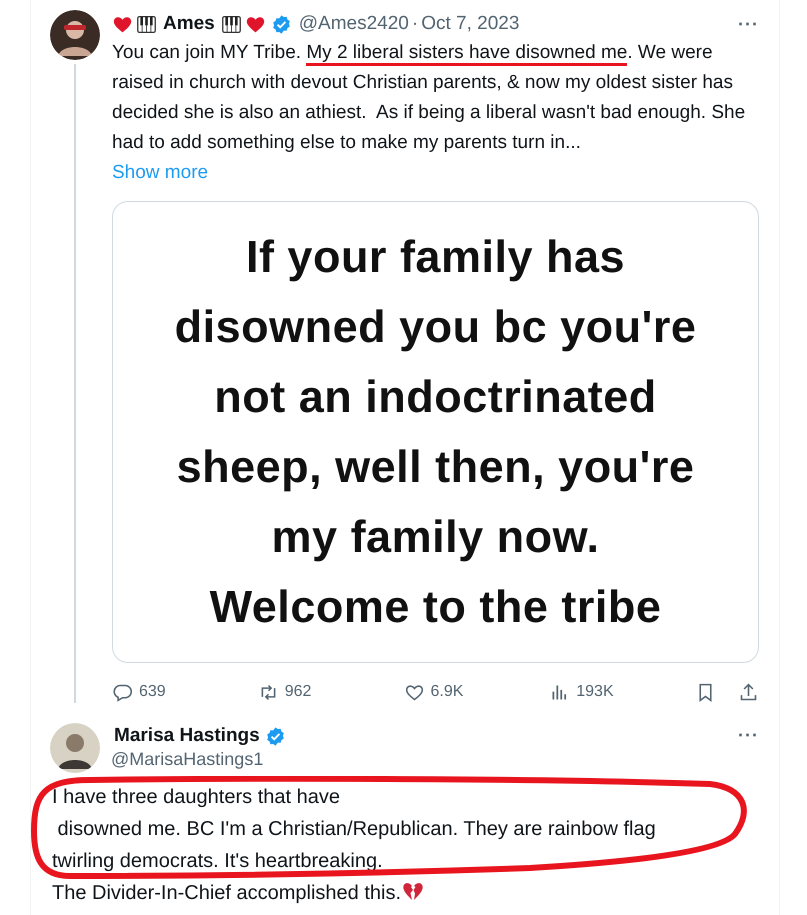 The height and width of the screenshot is (915, 807). I want to click on stat-count: 639, so click(152, 692).